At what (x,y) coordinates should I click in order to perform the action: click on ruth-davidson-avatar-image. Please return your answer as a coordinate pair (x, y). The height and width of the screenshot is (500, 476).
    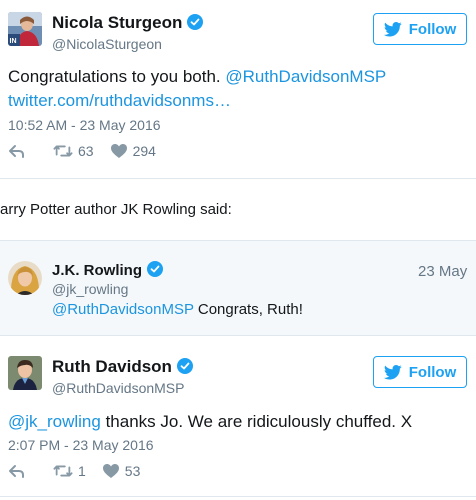
    Looking at the image, I should click on (25, 373).